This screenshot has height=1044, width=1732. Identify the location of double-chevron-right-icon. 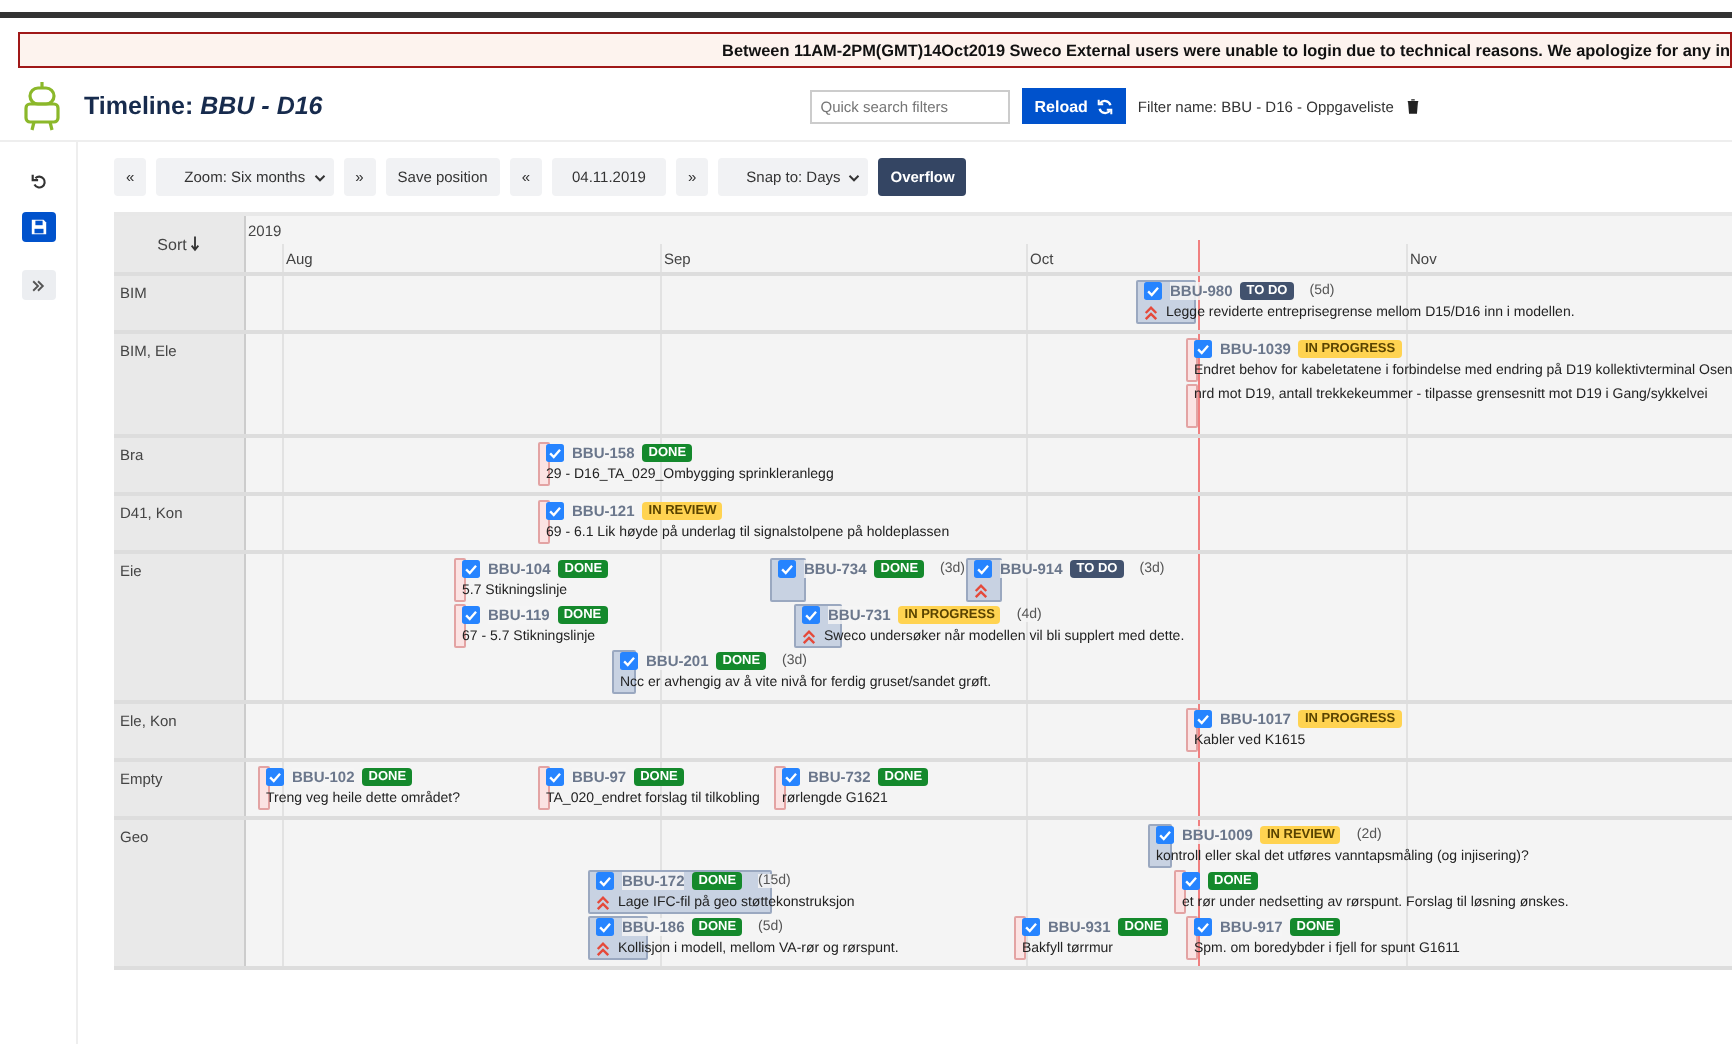
(38, 285).